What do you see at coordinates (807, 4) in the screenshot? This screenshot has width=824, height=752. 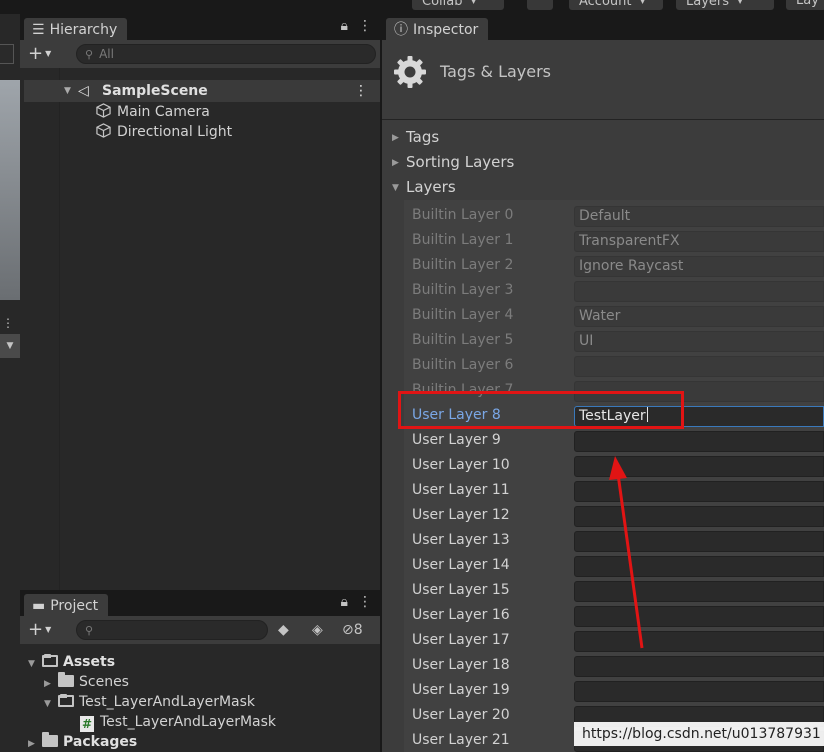 I see `layout-label: Lay` at bounding box center [807, 4].